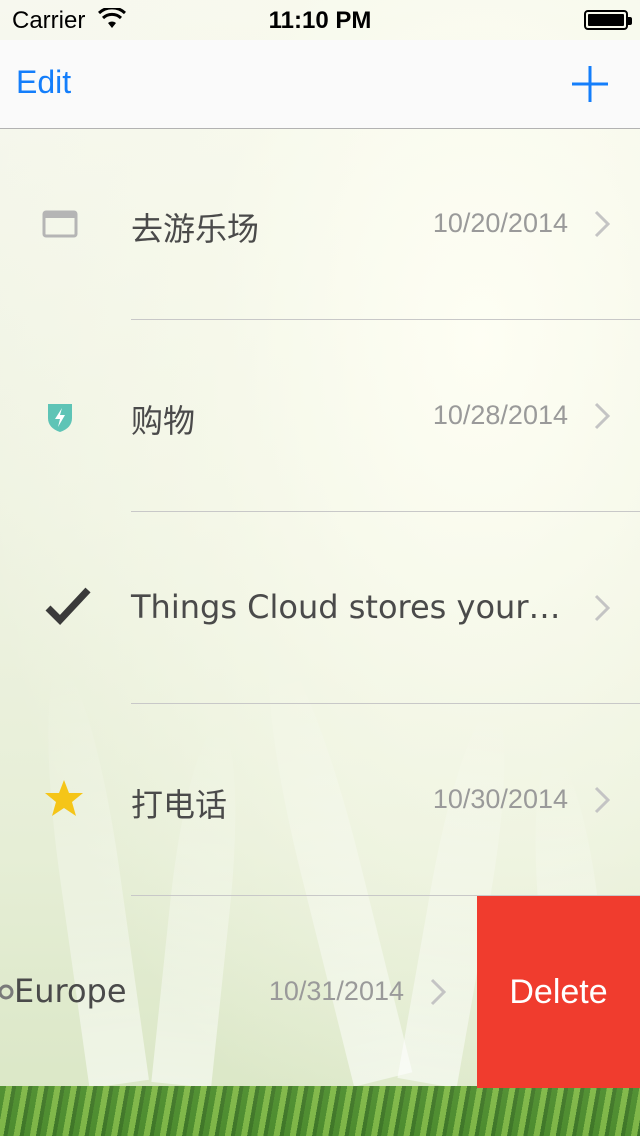 The height and width of the screenshot is (1136, 640). What do you see at coordinates (70, 991) in the screenshot?
I see `item-title: Europe` at bounding box center [70, 991].